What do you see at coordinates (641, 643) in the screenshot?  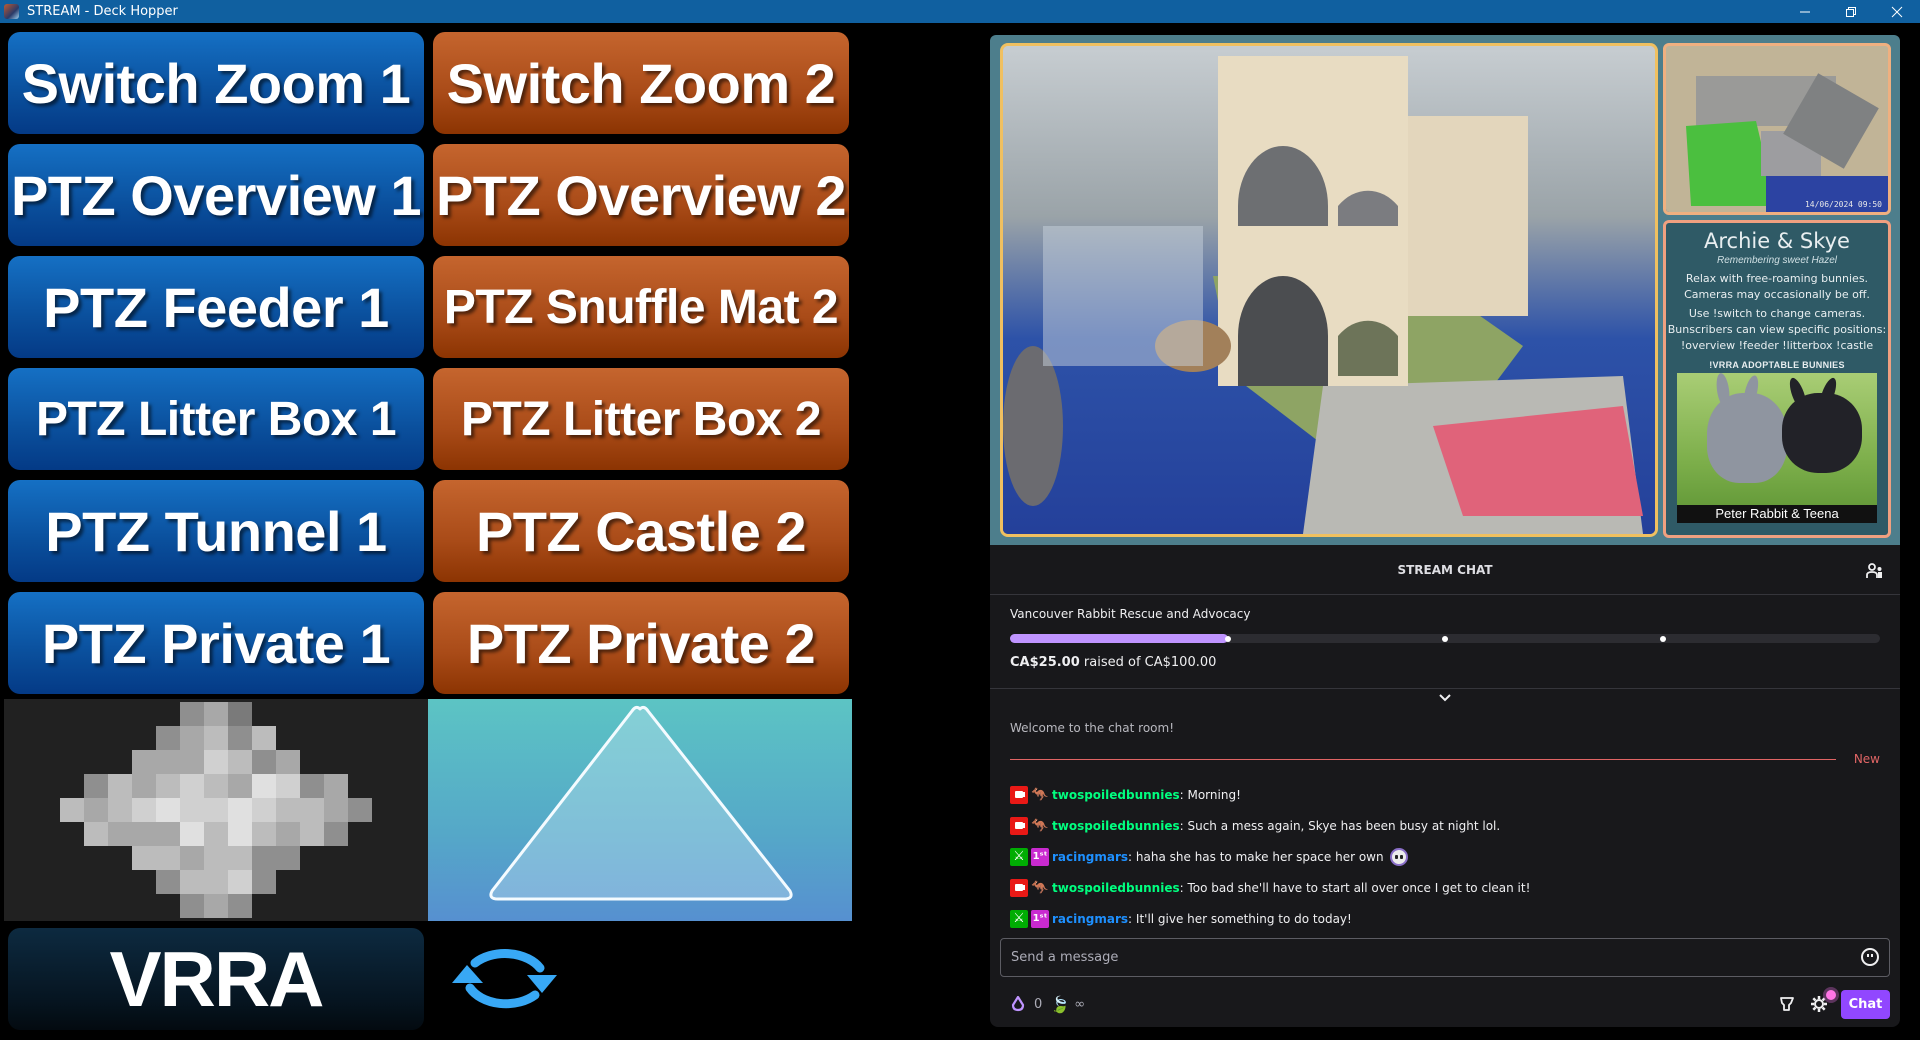 I see `ptz-private-2-button: PTZ Private 2` at bounding box center [641, 643].